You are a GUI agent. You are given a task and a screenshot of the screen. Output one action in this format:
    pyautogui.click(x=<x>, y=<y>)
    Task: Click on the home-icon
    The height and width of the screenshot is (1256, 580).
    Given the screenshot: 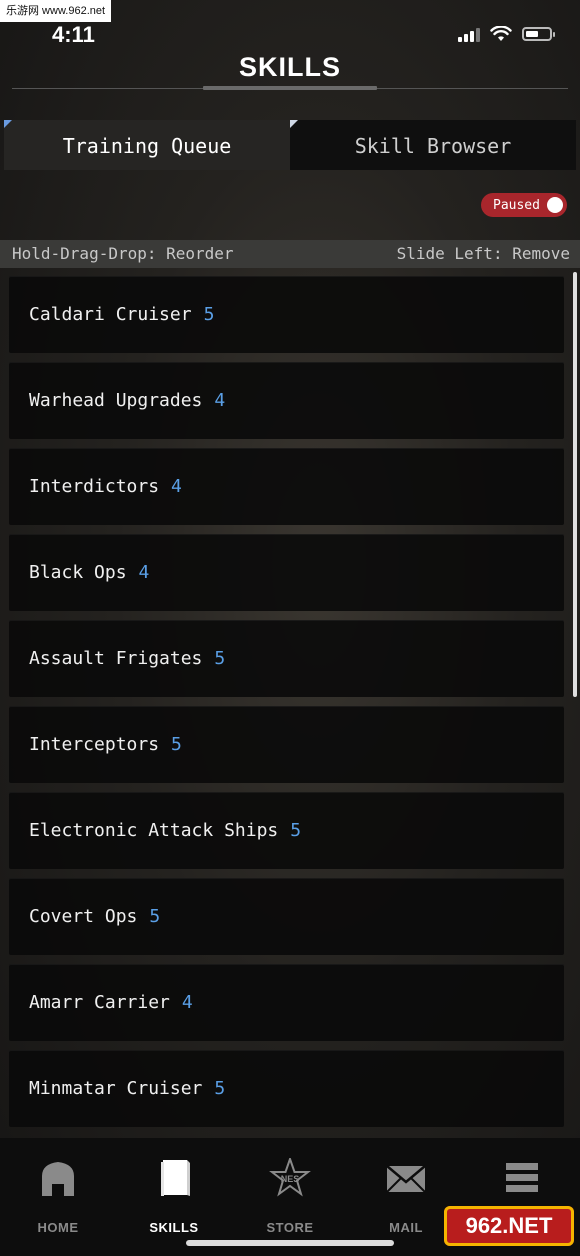 What is the action you would take?
    pyautogui.click(x=58, y=1179)
    